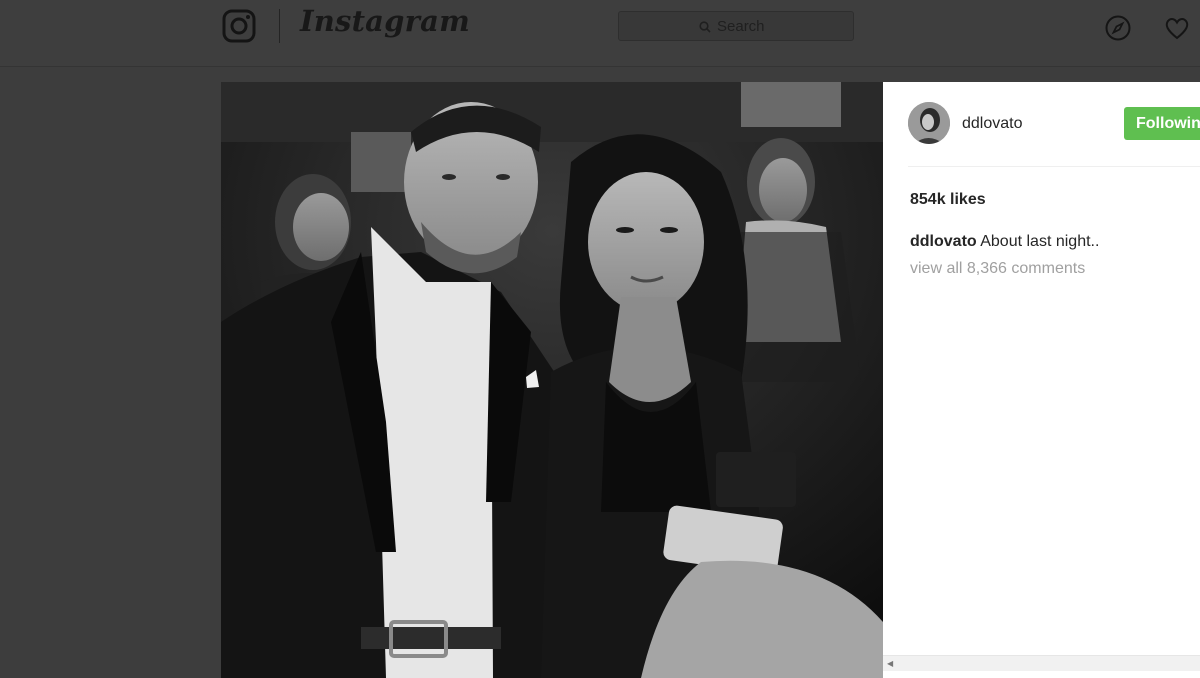 This screenshot has width=1200, height=678. What do you see at coordinates (279, 26) in the screenshot?
I see `logo-divider` at bounding box center [279, 26].